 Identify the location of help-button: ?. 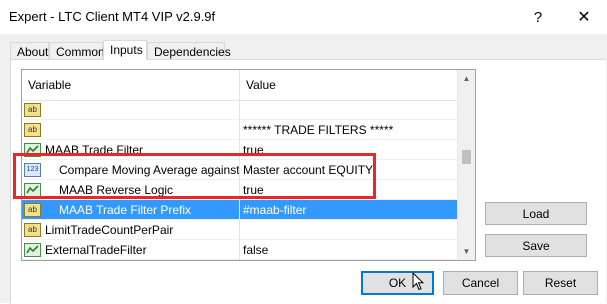
(538, 17).